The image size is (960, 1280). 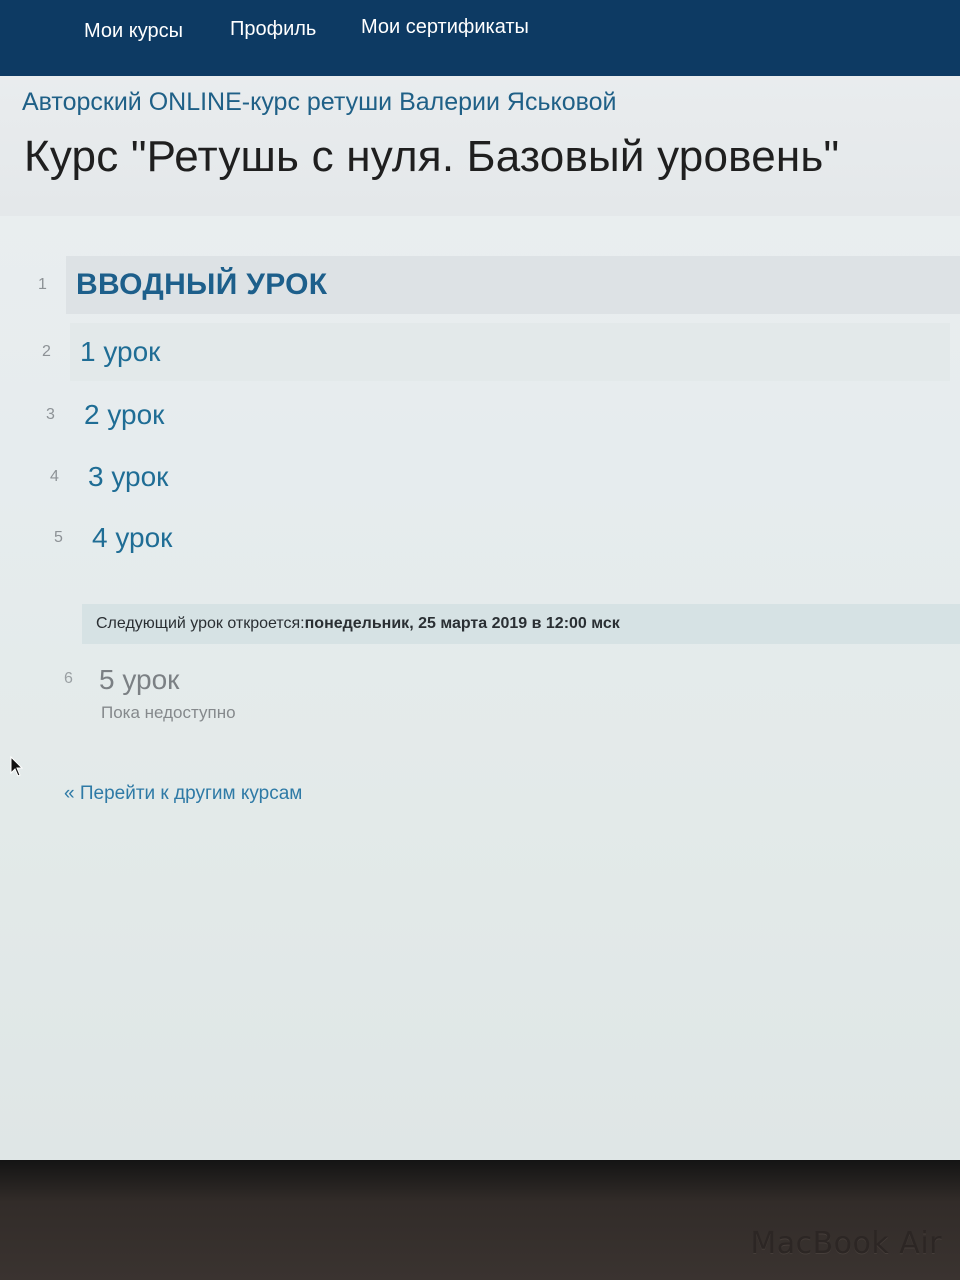 I want to click on lesson-link-1: 1 урок, so click(x=510, y=352).